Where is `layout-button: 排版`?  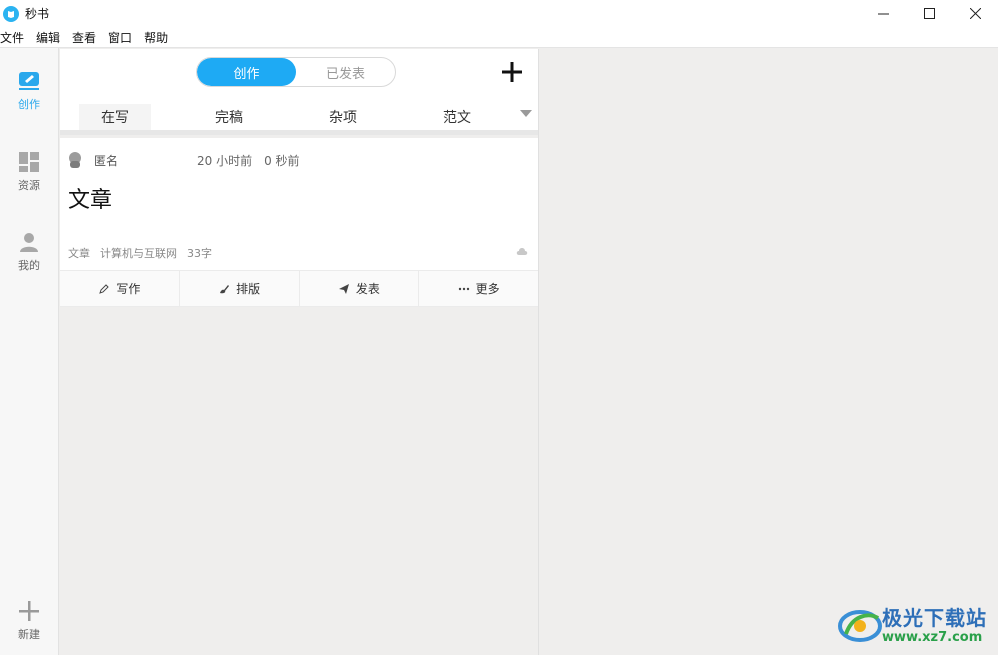
layout-button: 排版 is located at coordinates (240, 288).